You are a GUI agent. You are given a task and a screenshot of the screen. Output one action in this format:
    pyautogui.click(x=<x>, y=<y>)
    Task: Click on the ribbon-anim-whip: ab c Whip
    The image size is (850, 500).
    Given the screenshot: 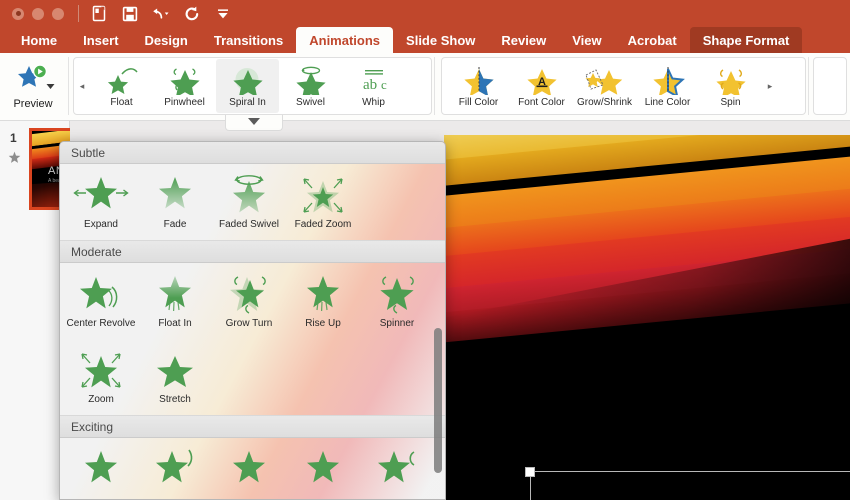 What is the action you would take?
    pyautogui.click(x=373, y=86)
    